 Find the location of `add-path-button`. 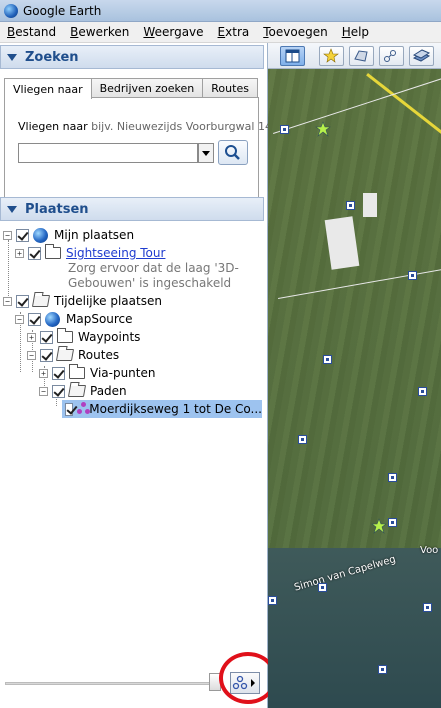

add-path-button is located at coordinates (391, 56).